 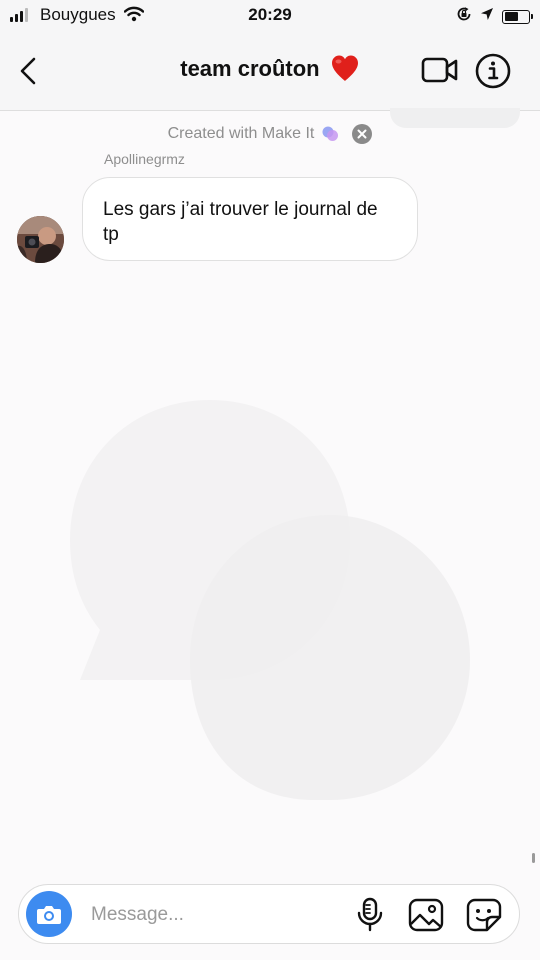 I want to click on red-heart-icon, so click(x=344, y=68).